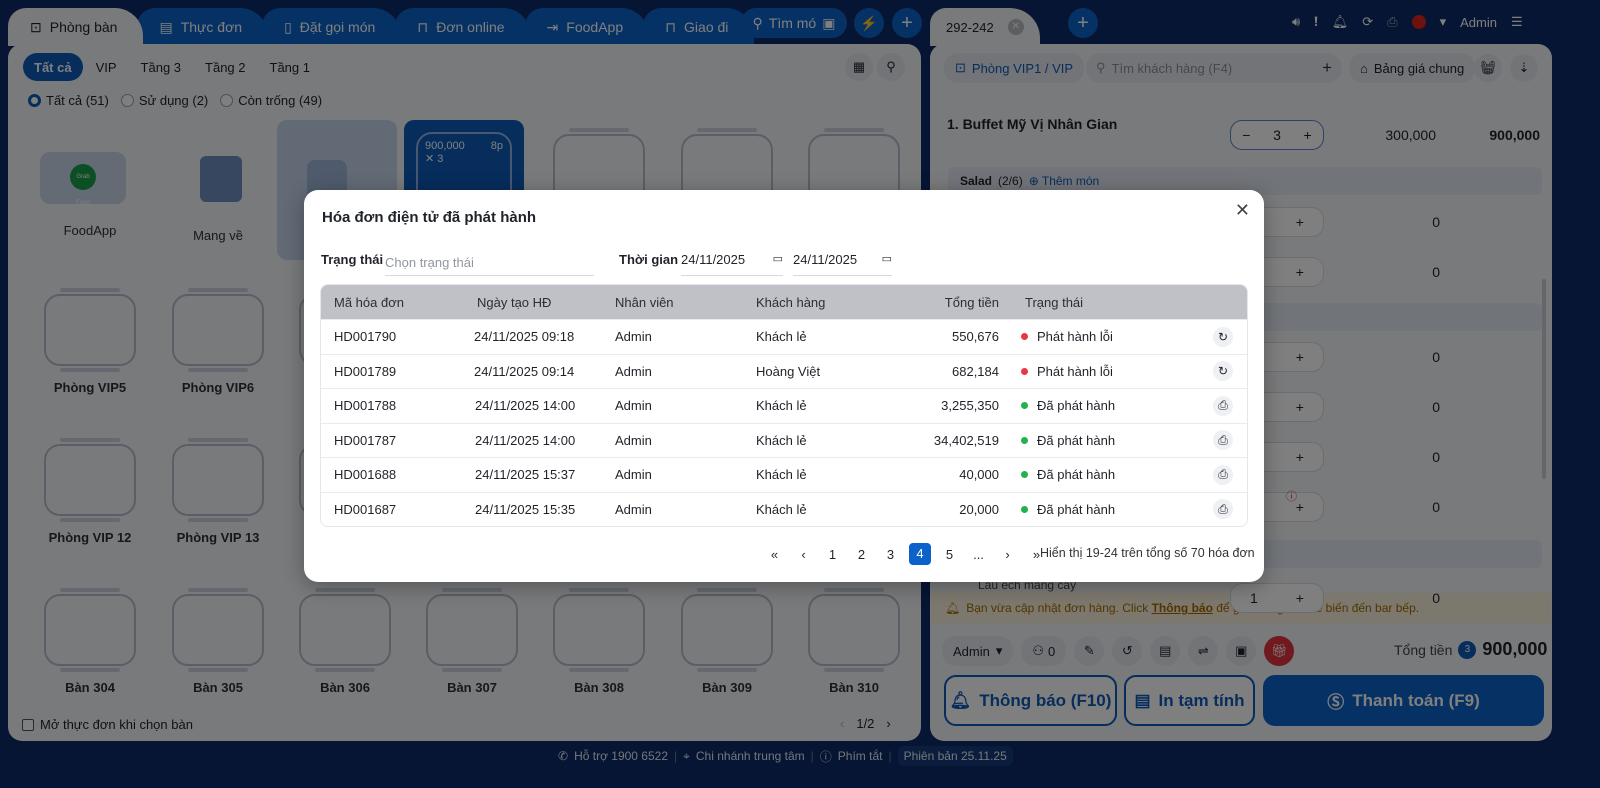 The width and height of the screenshot is (1600, 788). Describe the element at coordinates (774, 554) in the screenshot. I see `first-page-icon: «` at that location.